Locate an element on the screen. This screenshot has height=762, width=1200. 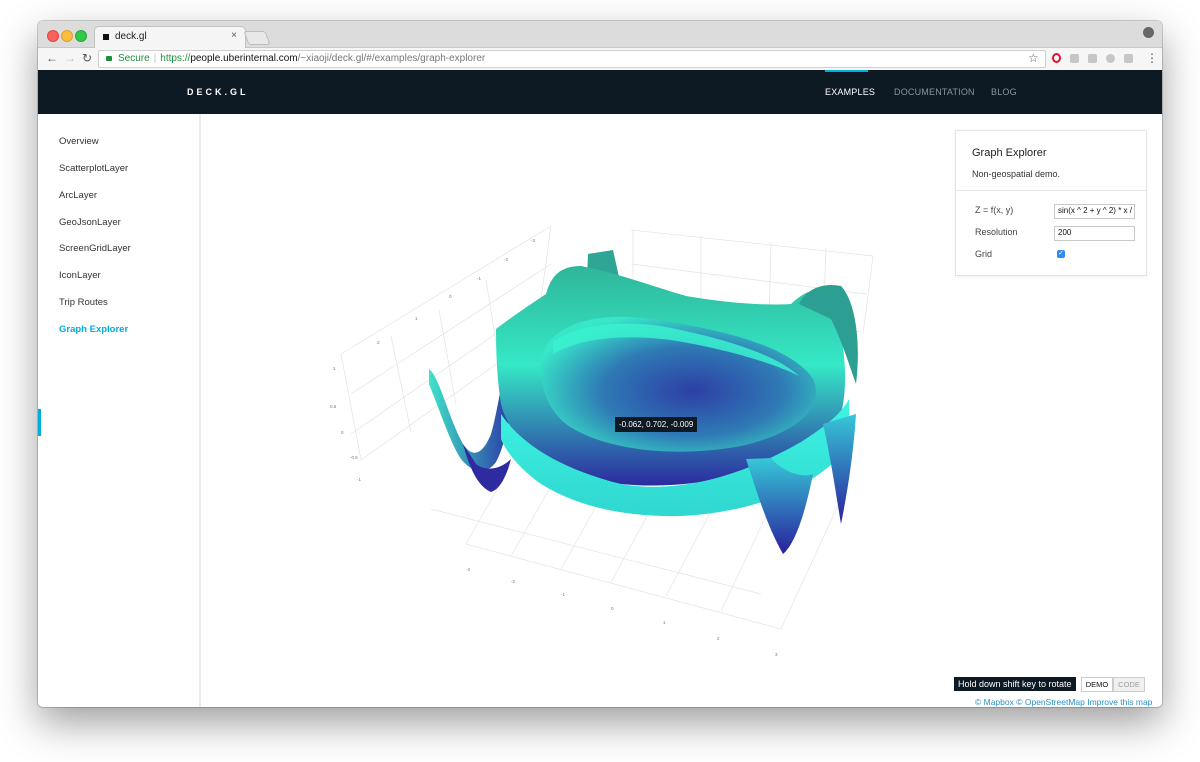
url-scheme: https:// is located at coordinates (175, 58).